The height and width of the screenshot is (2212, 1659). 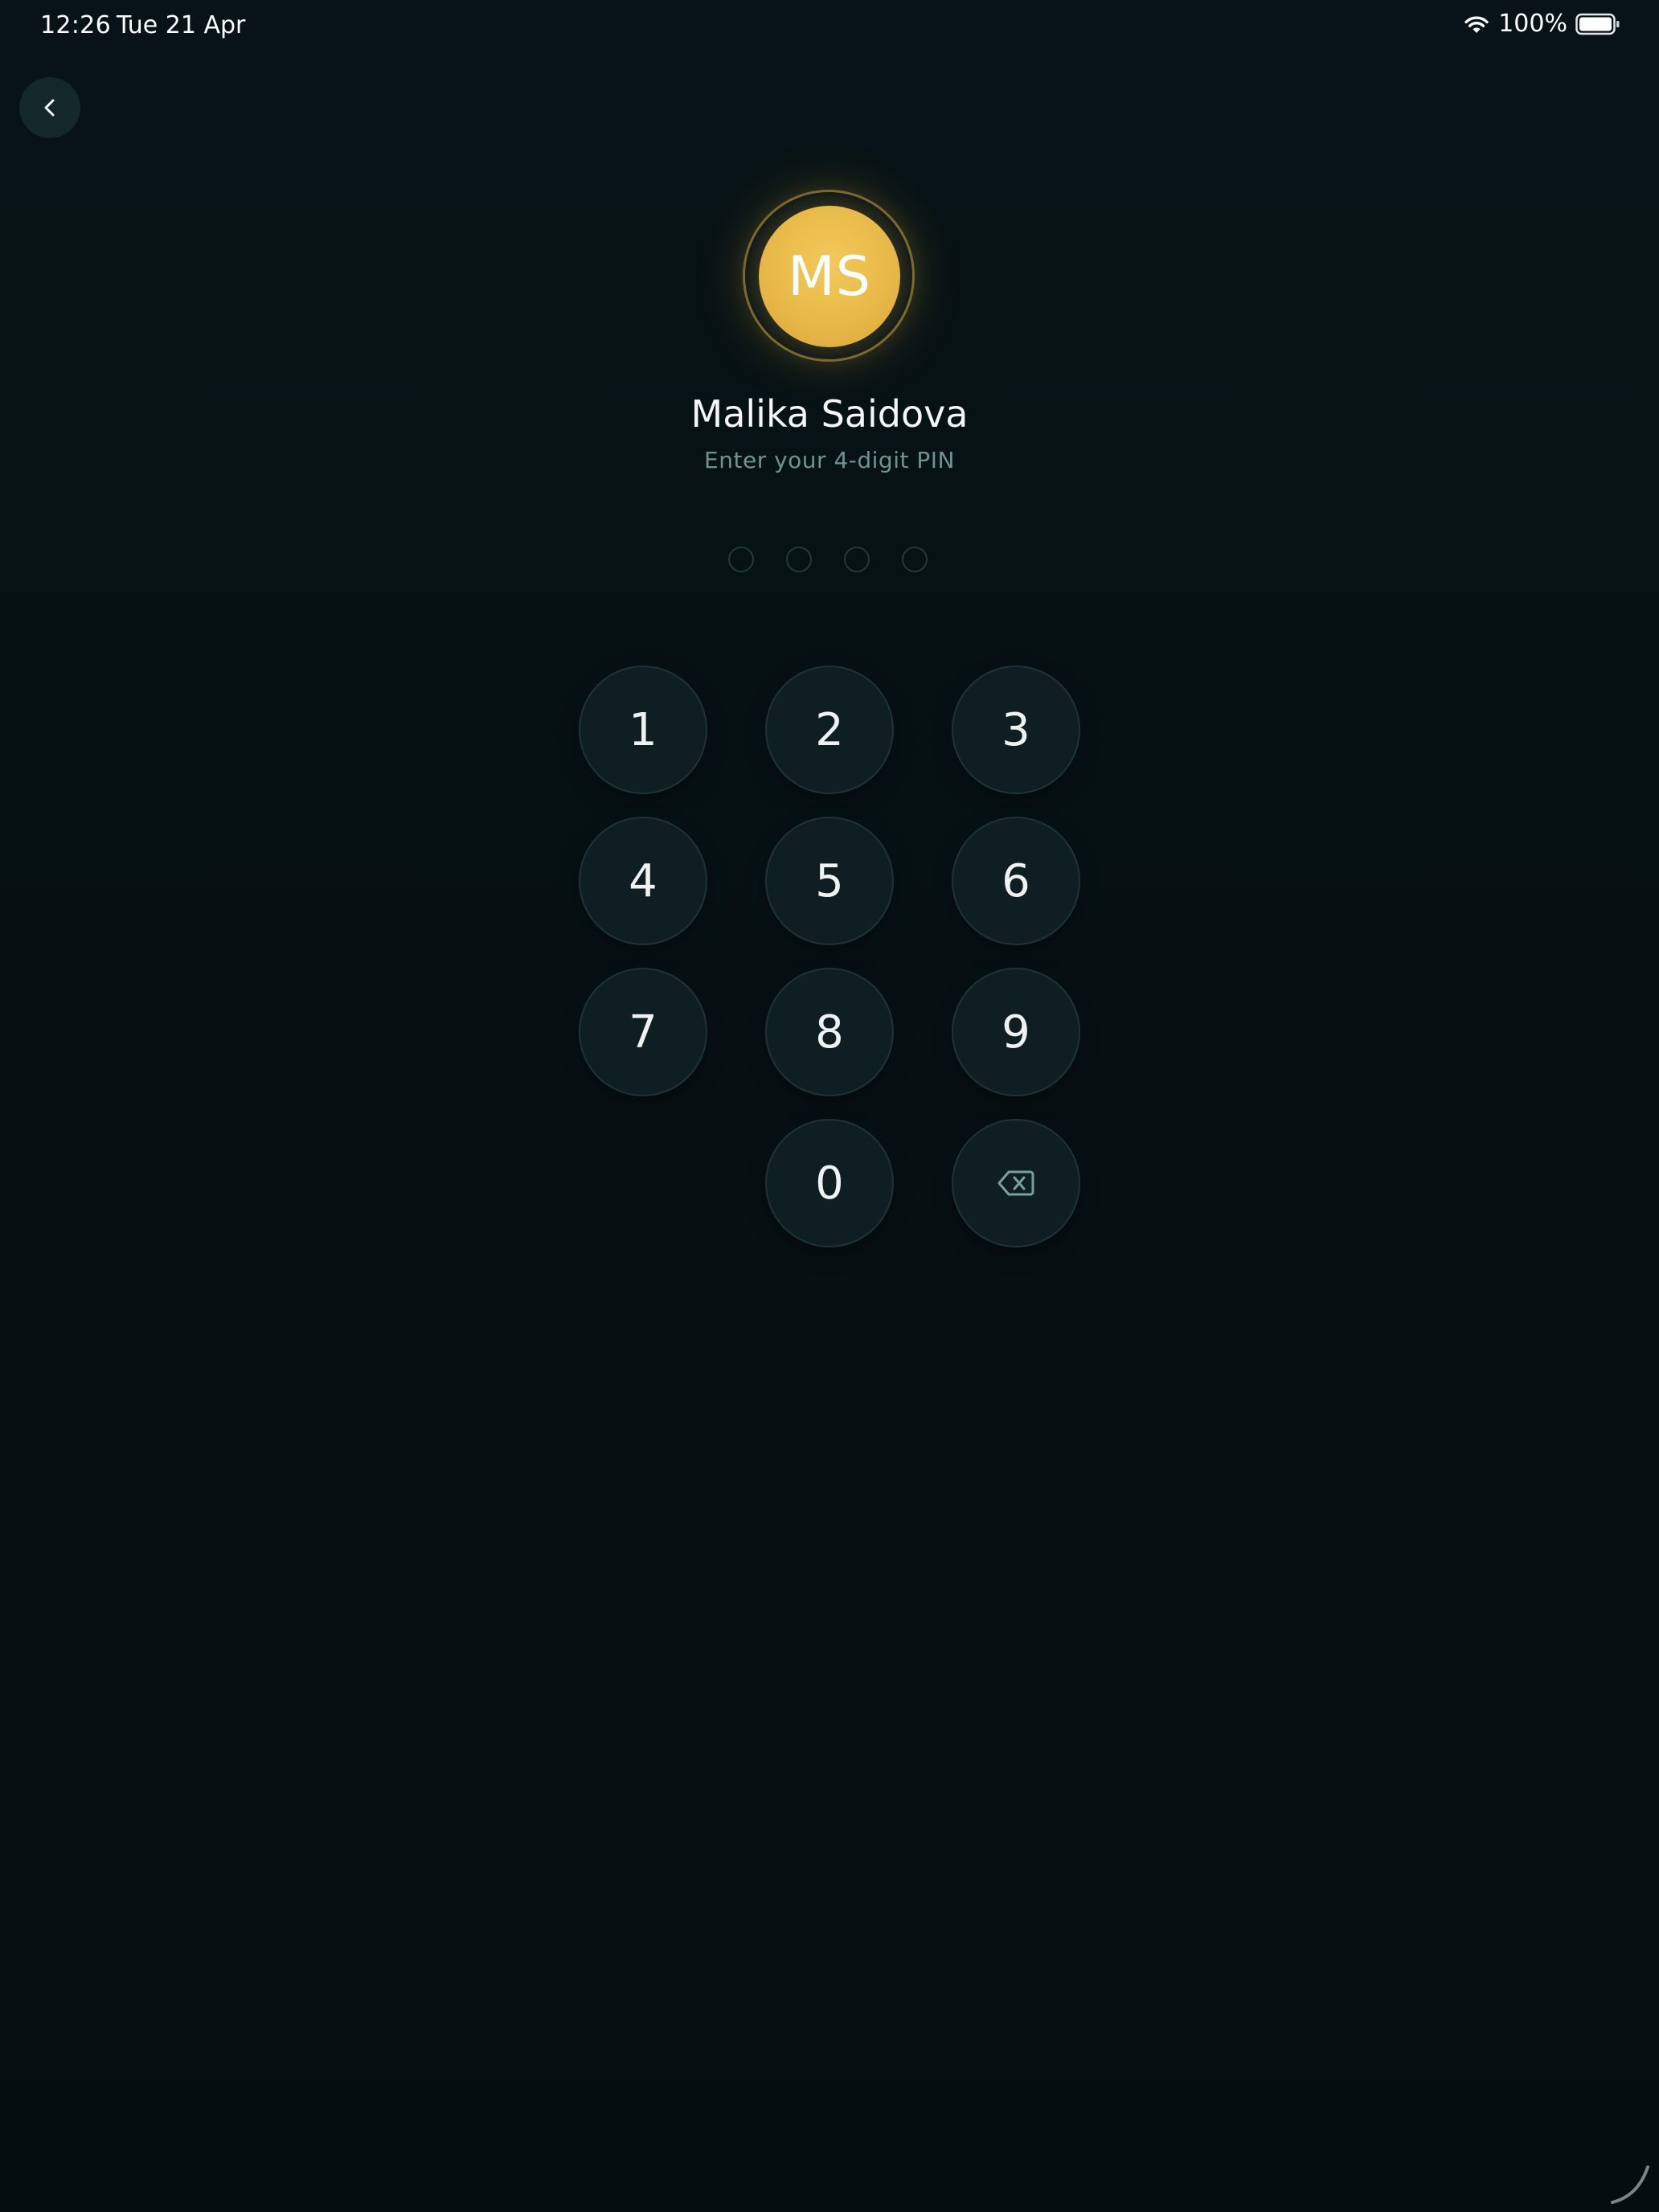 I want to click on avatar: MS, so click(x=829, y=276).